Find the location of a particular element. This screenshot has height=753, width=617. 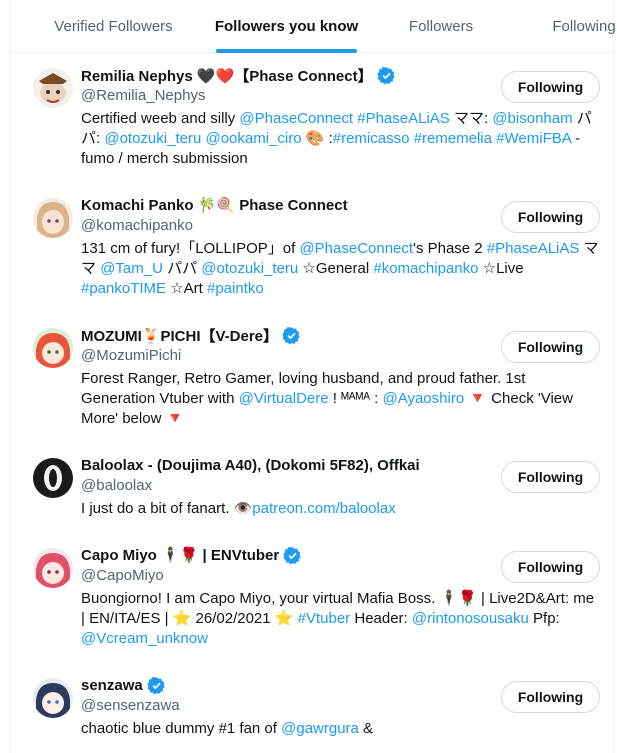

bio-text: ! ᴹᴬᴹᴬ : is located at coordinates (355, 398).